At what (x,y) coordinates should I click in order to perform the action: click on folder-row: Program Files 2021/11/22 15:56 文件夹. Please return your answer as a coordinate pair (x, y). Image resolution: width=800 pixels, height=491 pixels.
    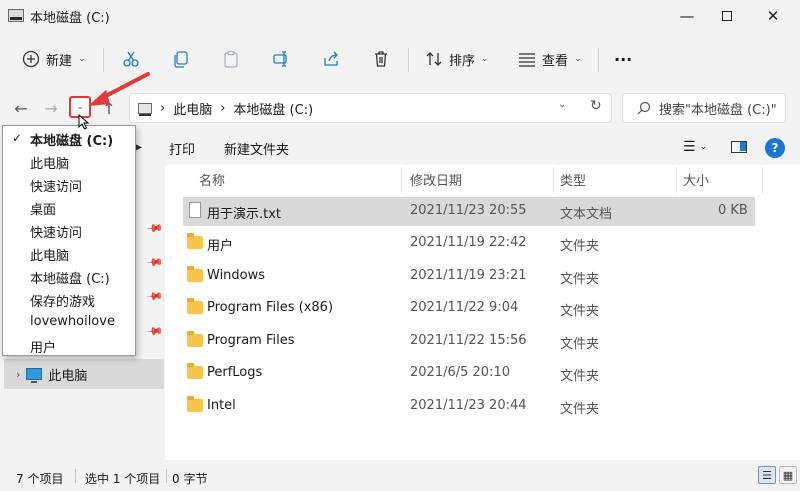
    Looking at the image, I should click on (469, 341).